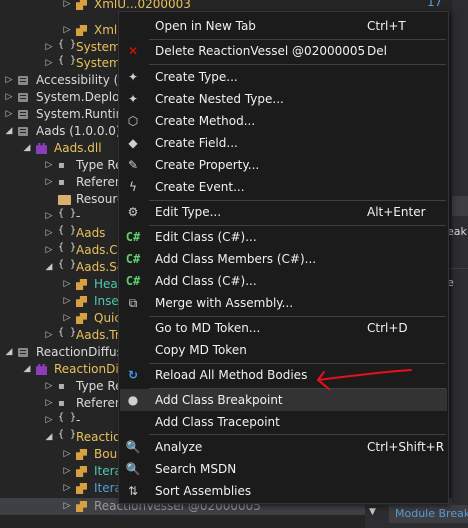  What do you see at coordinates (283, 212) in the screenshot?
I see `menu-item-edit-type: ⚙ Edit Type... Alt+Enter` at bounding box center [283, 212].